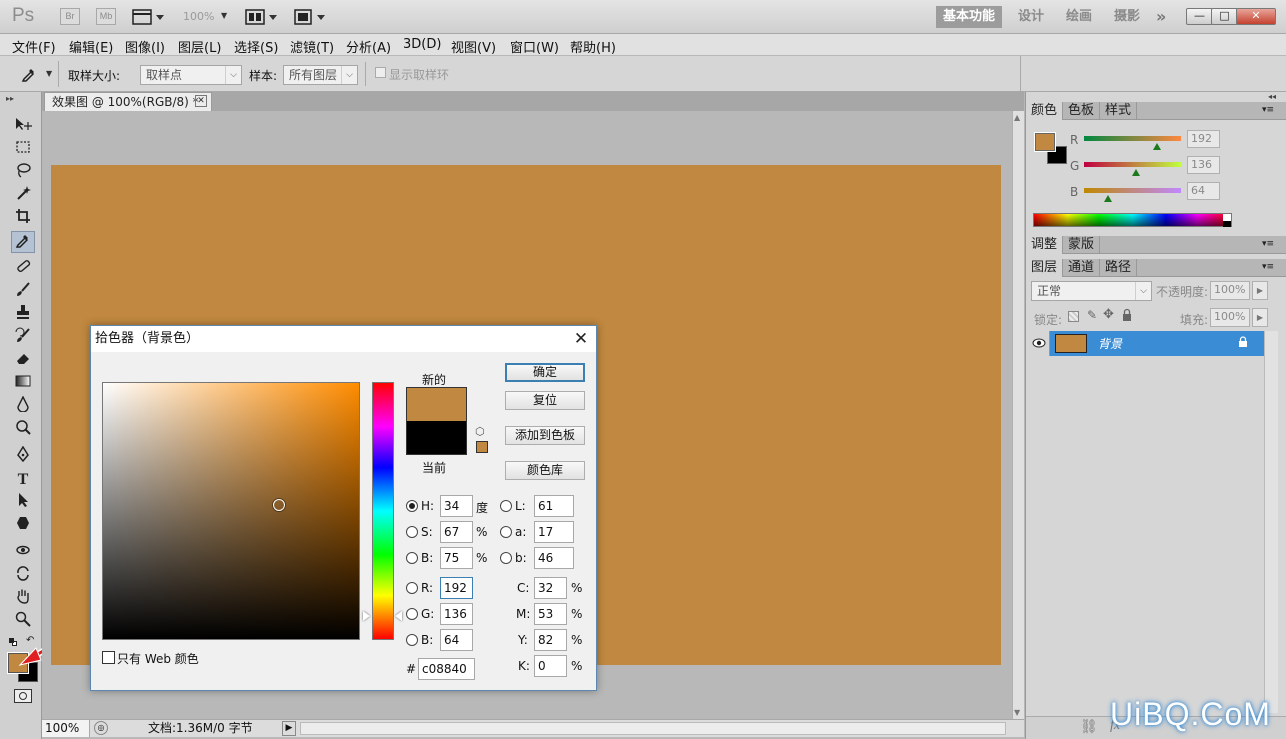 This screenshot has height=739, width=1286. I want to click on workspace-essentials: 基本功能, so click(969, 17).